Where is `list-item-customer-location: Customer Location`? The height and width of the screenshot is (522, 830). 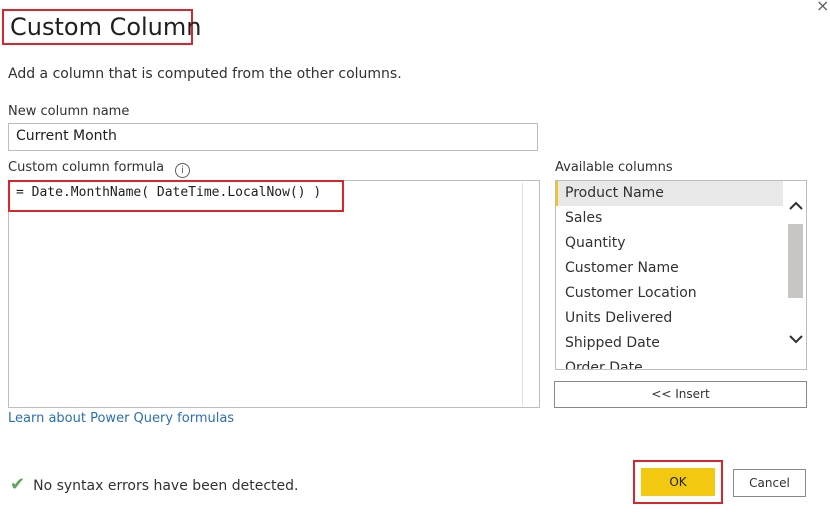 list-item-customer-location: Customer Location is located at coordinates (669, 293).